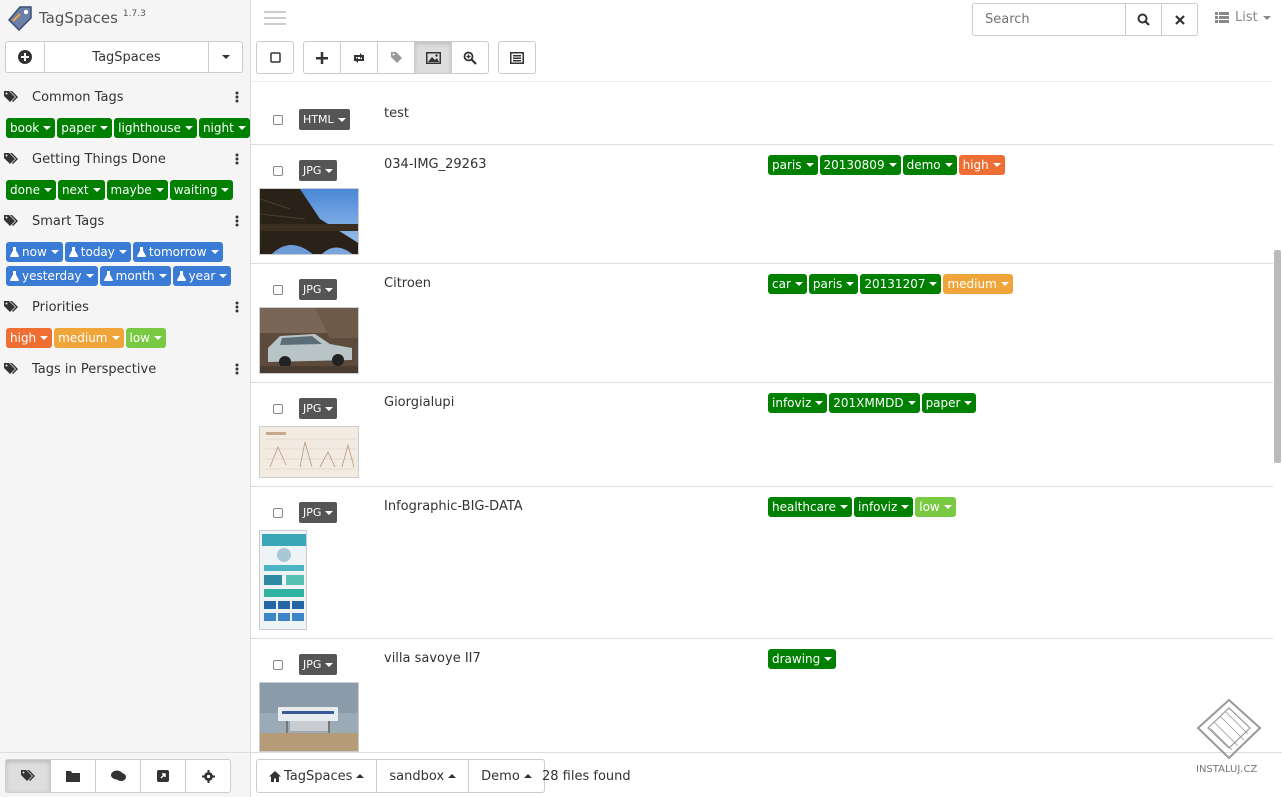  I want to click on reload-button, so click(359, 57).